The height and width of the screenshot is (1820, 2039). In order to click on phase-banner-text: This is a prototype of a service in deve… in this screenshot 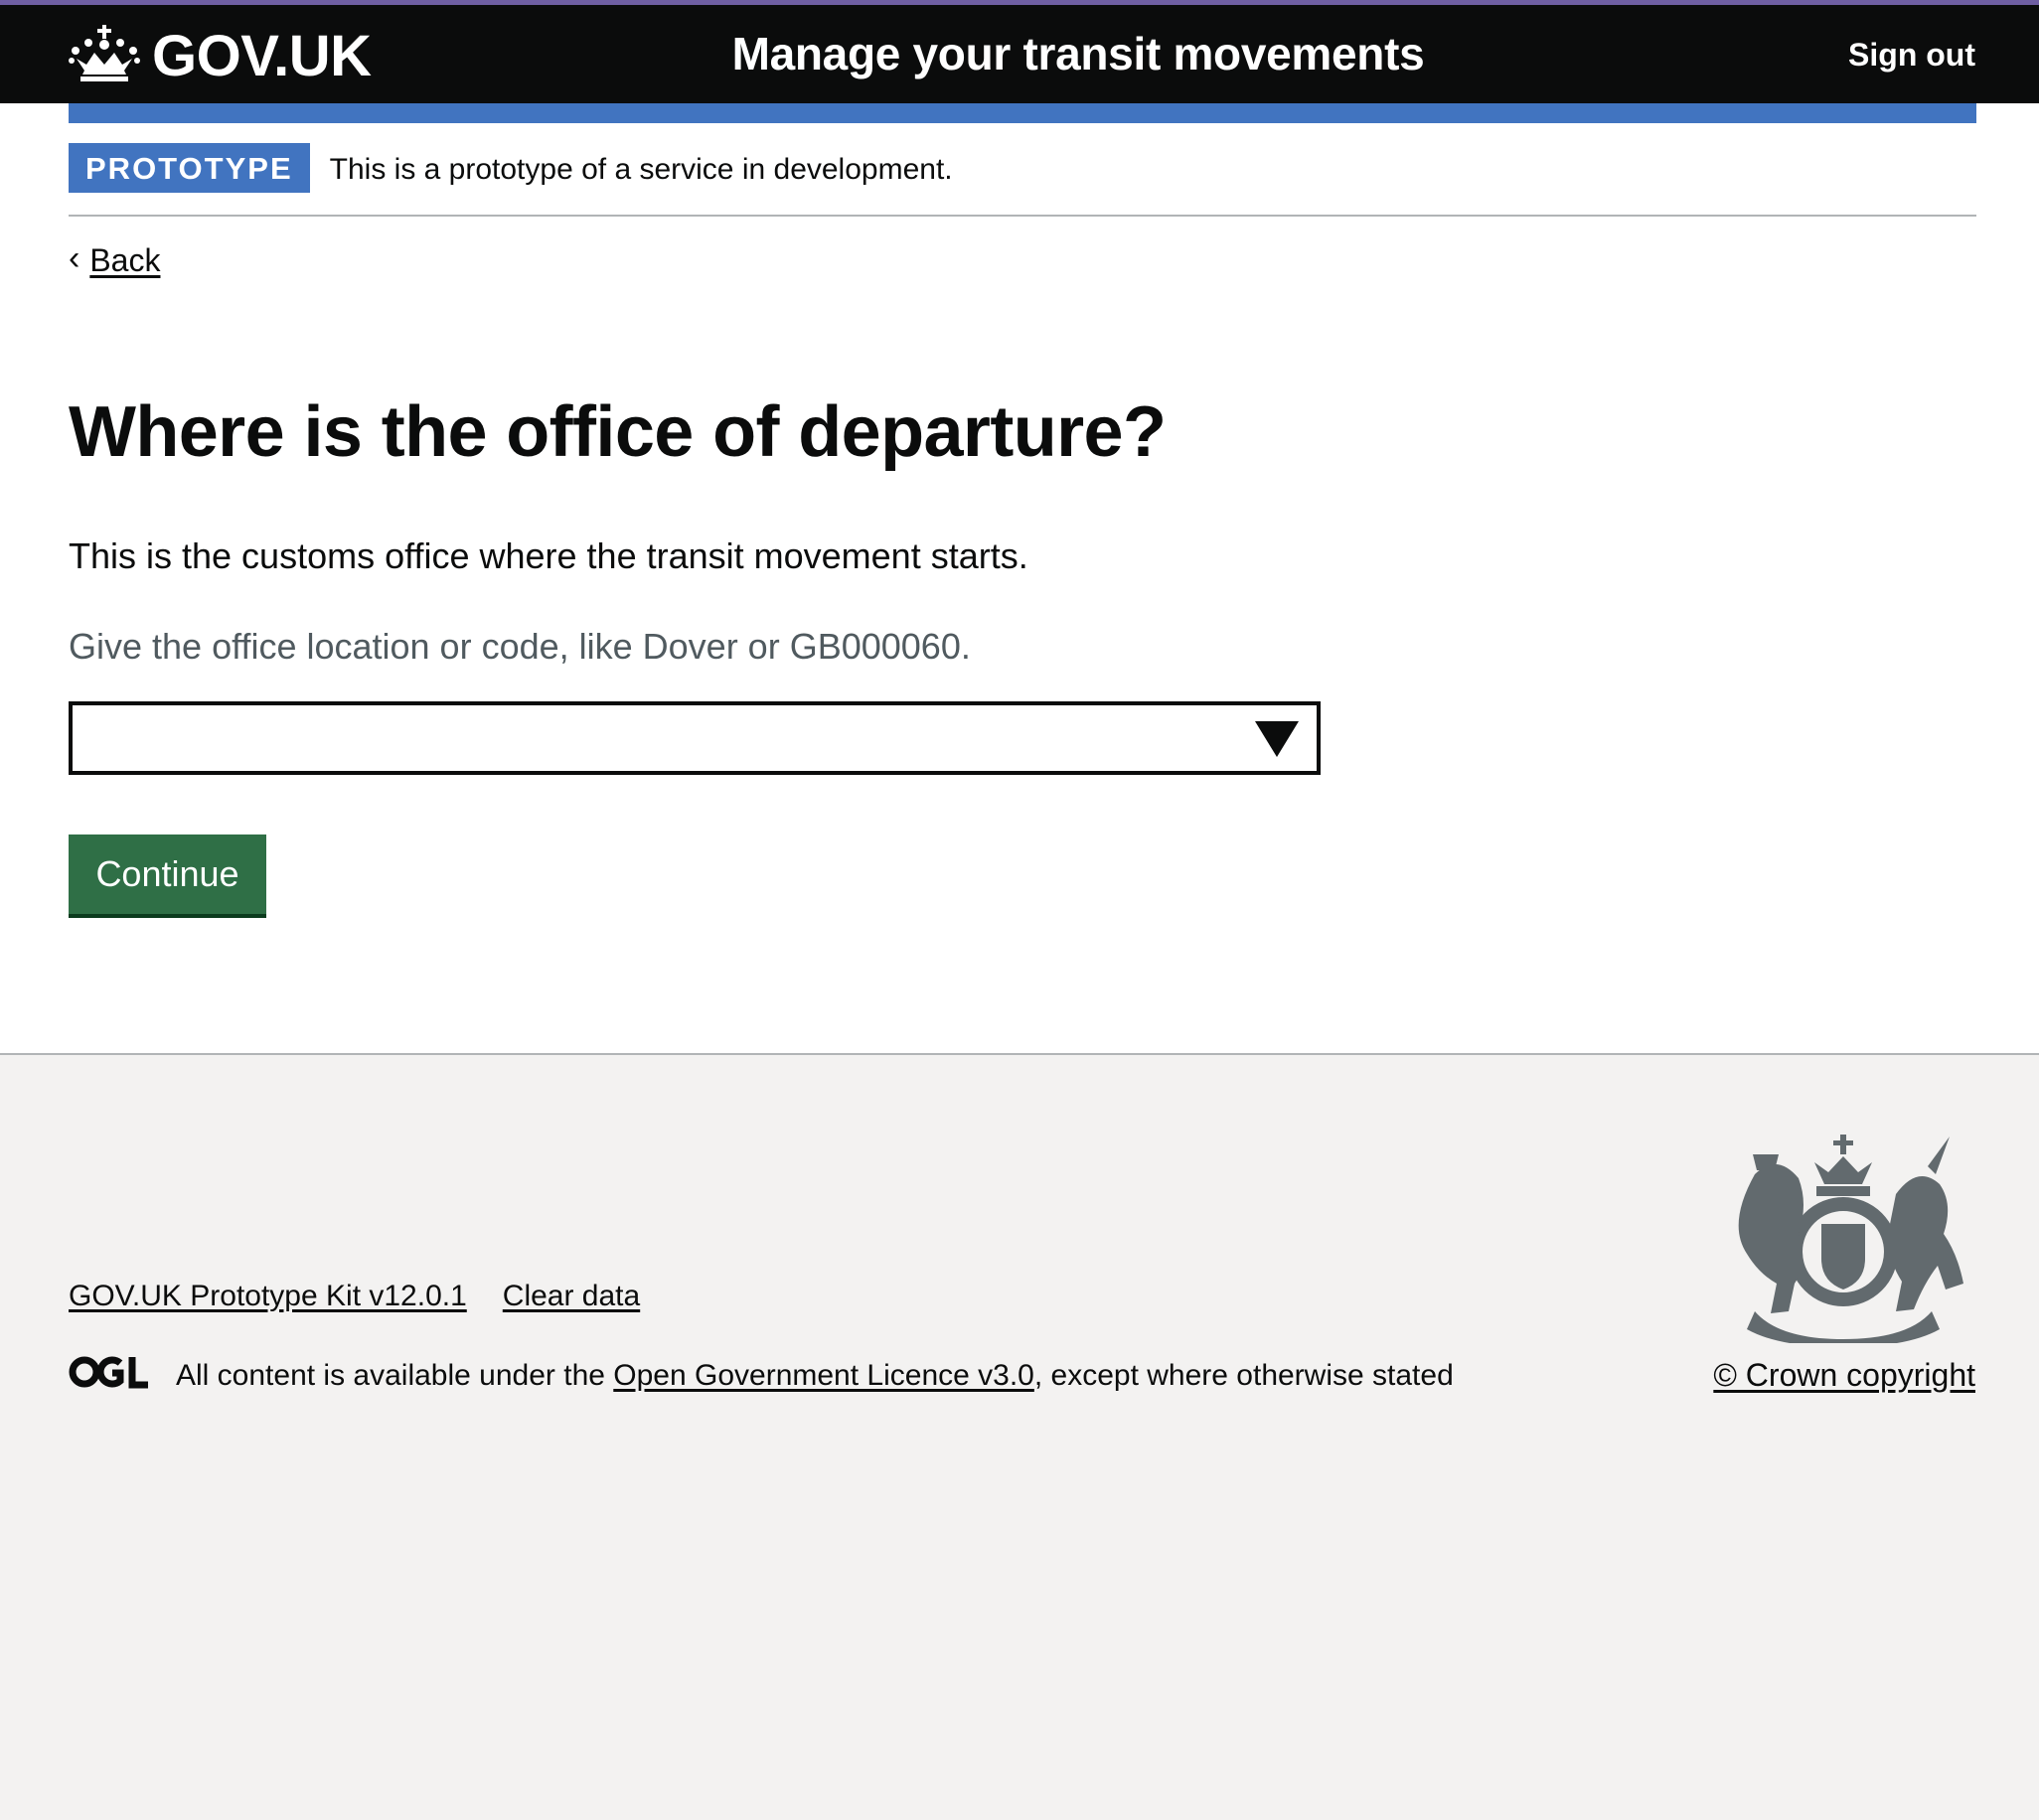, I will do `click(641, 169)`.